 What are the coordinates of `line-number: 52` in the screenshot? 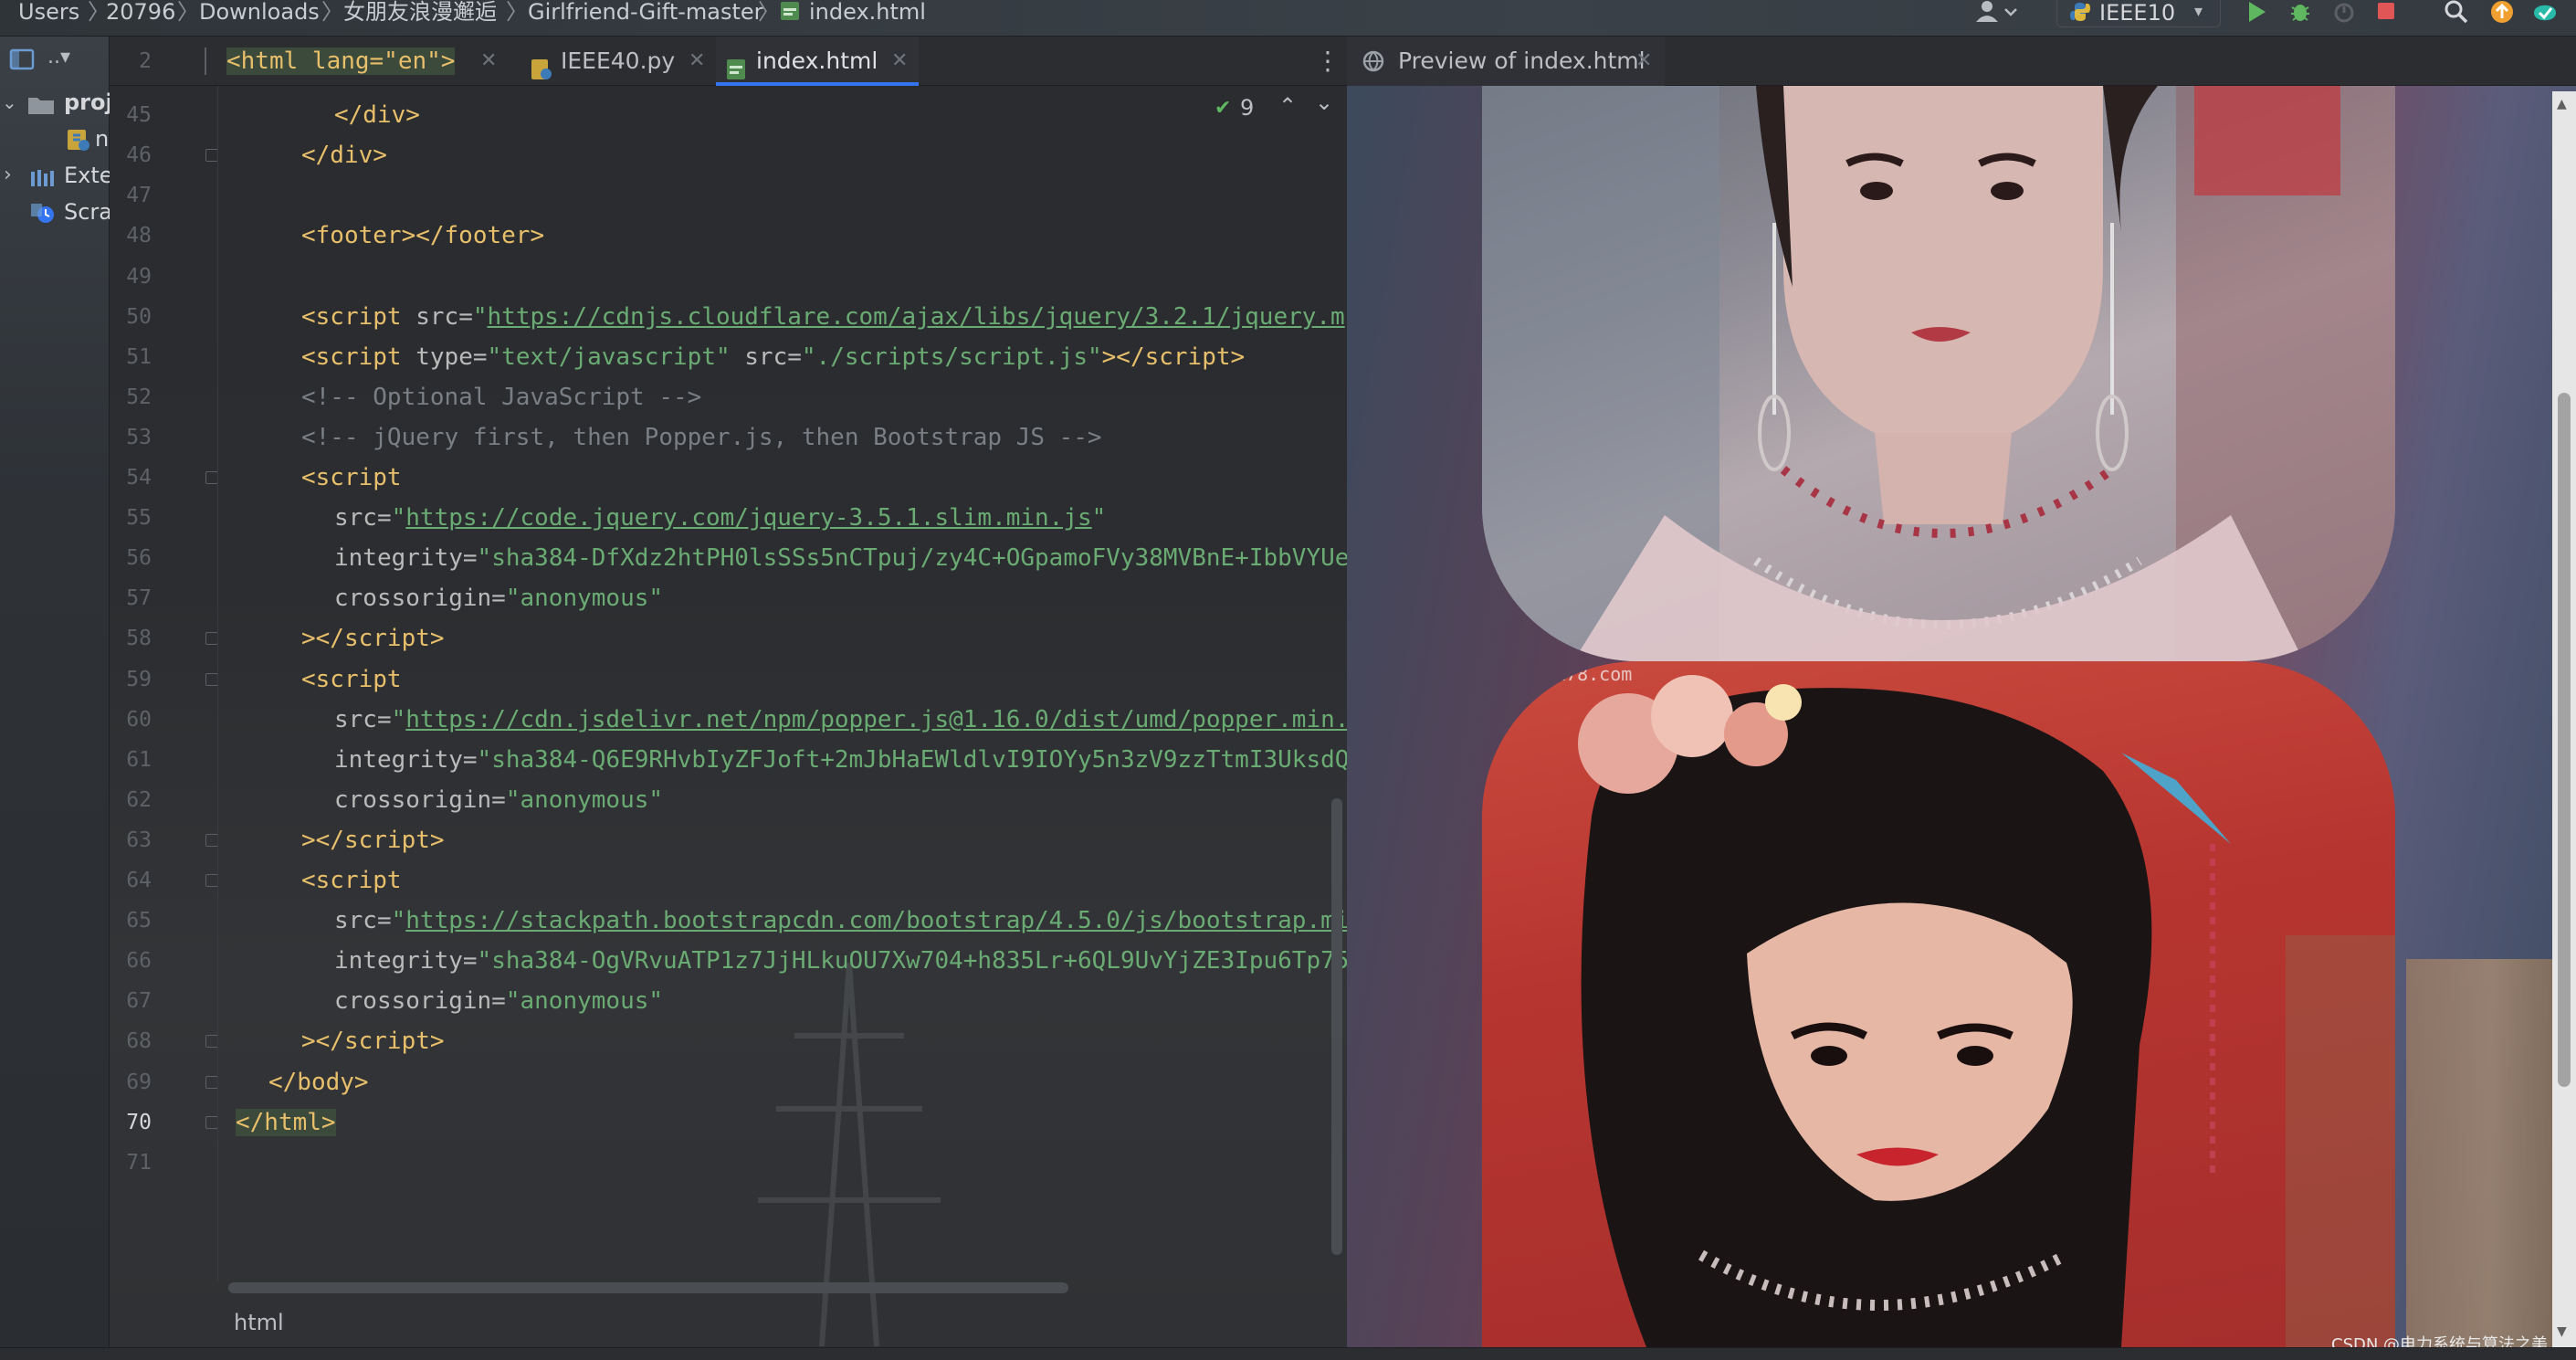 It's located at (139, 397).